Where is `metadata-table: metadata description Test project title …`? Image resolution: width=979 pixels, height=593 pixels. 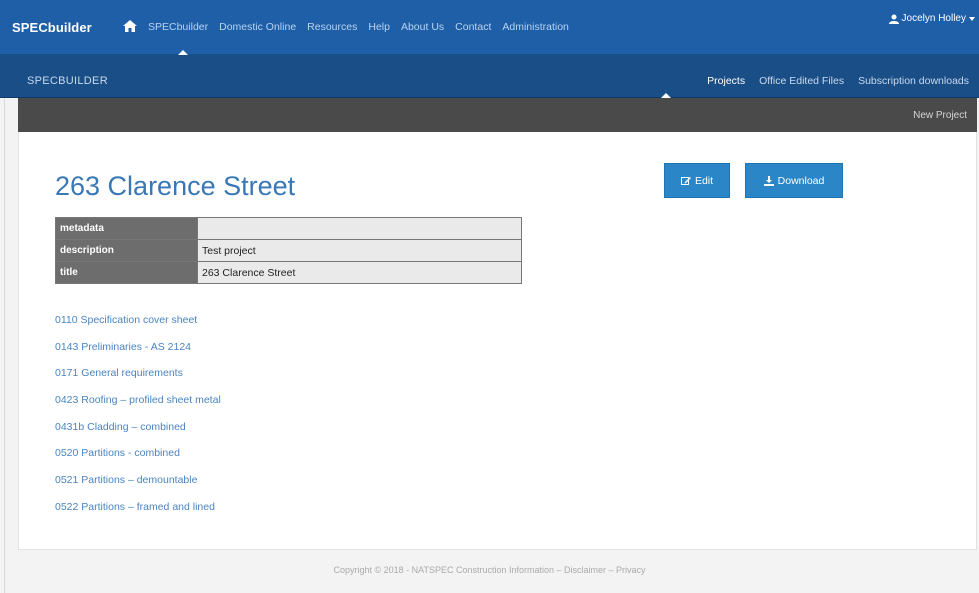 metadata-table: metadata description Test project title … is located at coordinates (288, 250).